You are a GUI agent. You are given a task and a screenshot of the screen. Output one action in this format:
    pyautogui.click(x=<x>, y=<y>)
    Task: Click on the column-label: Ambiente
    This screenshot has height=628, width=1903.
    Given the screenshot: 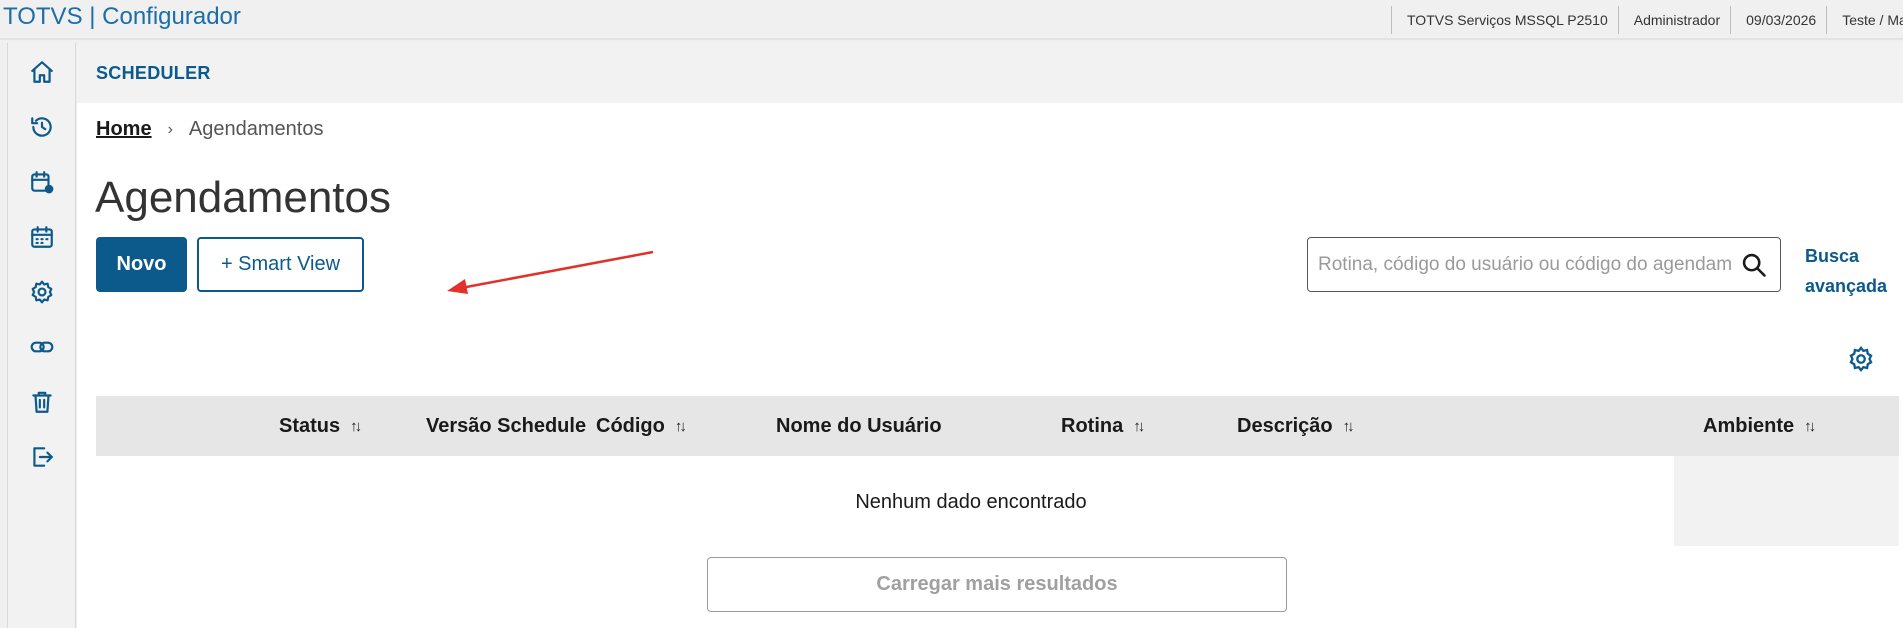 What is the action you would take?
    pyautogui.click(x=1749, y=425)
    